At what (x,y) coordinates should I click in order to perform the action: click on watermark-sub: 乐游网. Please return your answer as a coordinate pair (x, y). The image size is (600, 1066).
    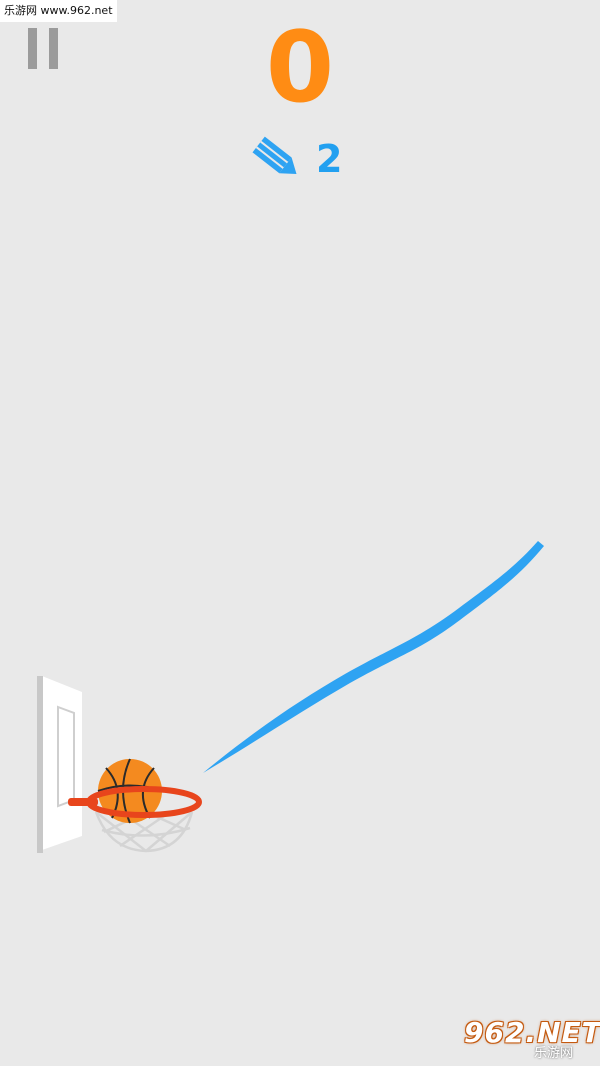
    Looking at the image, I should click on (554, 1053).